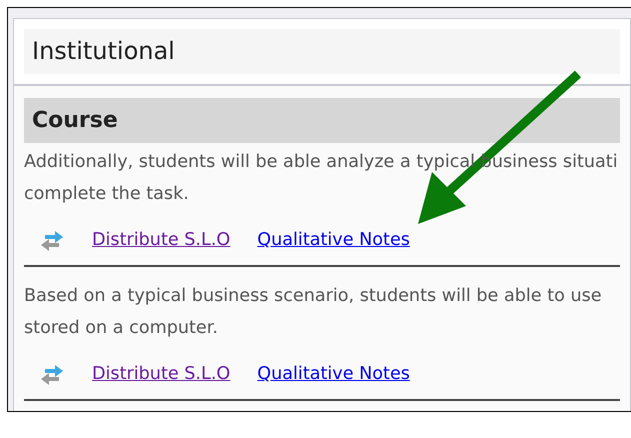 The width and height of the screenshot is (631, 438). I want to click on section-header: Course, so click(322, 120).